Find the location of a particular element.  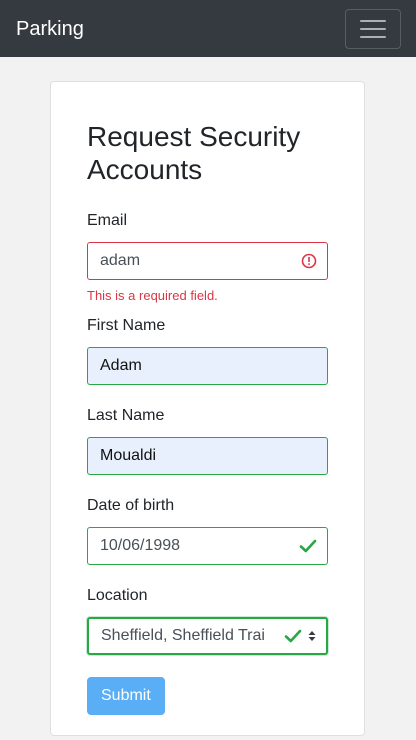

dob-value: 10/06/1998 is located at coordinates (140, 545).